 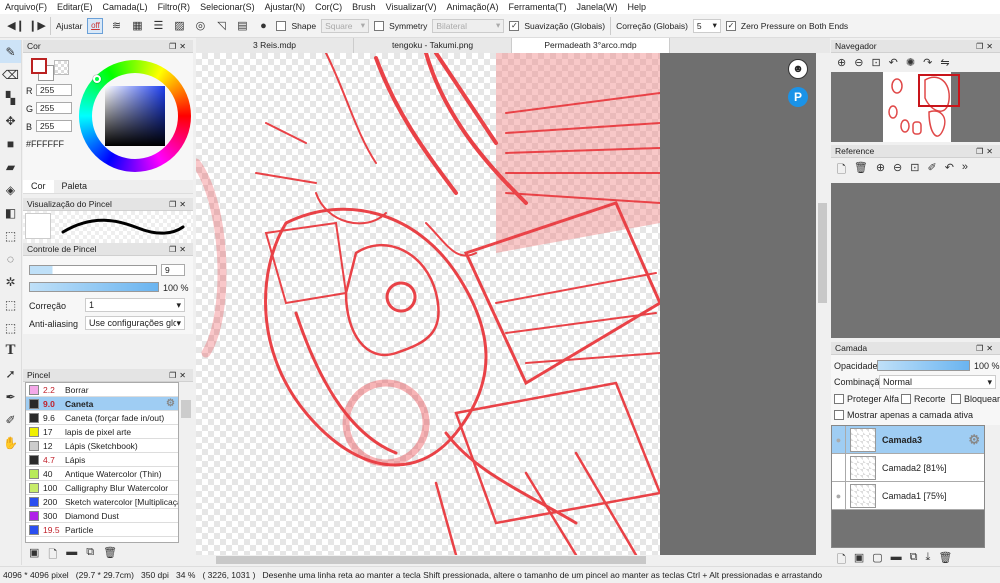 I want to click on new-brush-icon: 🗋, so click(x=52, y=555).